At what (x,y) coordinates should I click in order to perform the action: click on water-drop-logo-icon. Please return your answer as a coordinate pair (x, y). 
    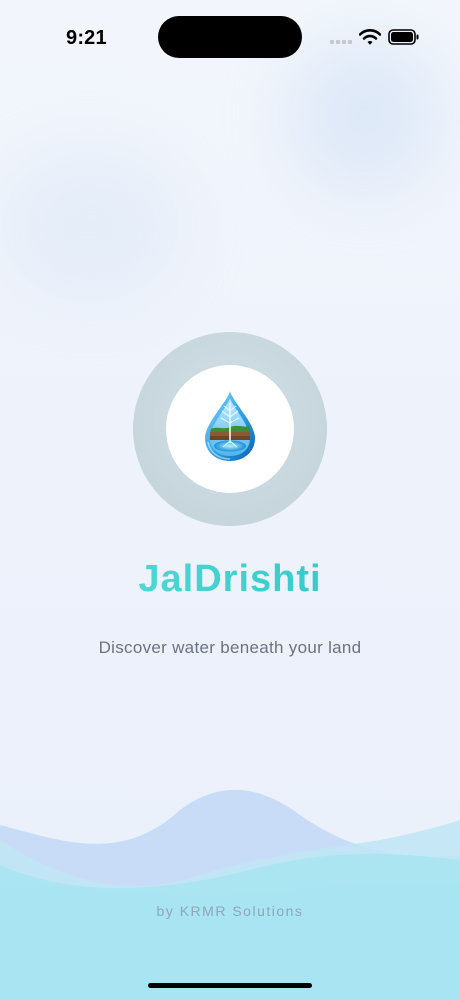
    Looking at the image, I should click on (230, 426).